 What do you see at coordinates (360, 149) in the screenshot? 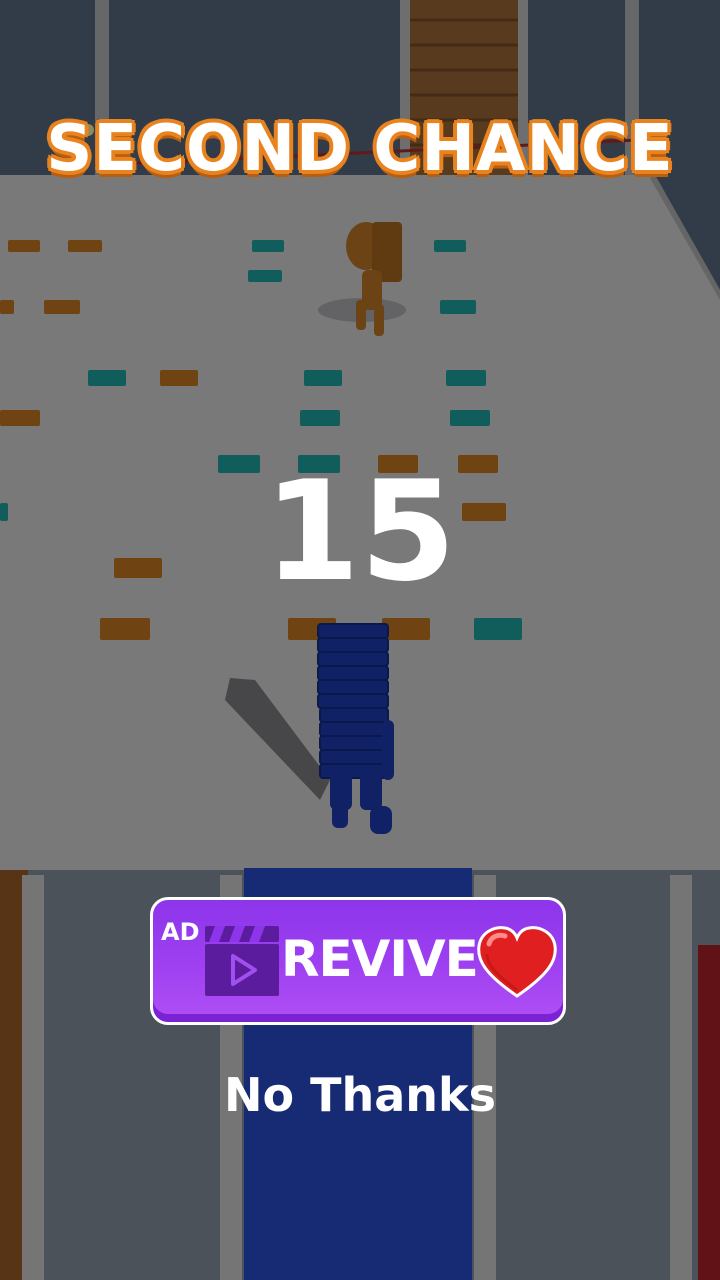
I see `second-chance-title: SECOND CHANCE` at bounding box center [360, 149].